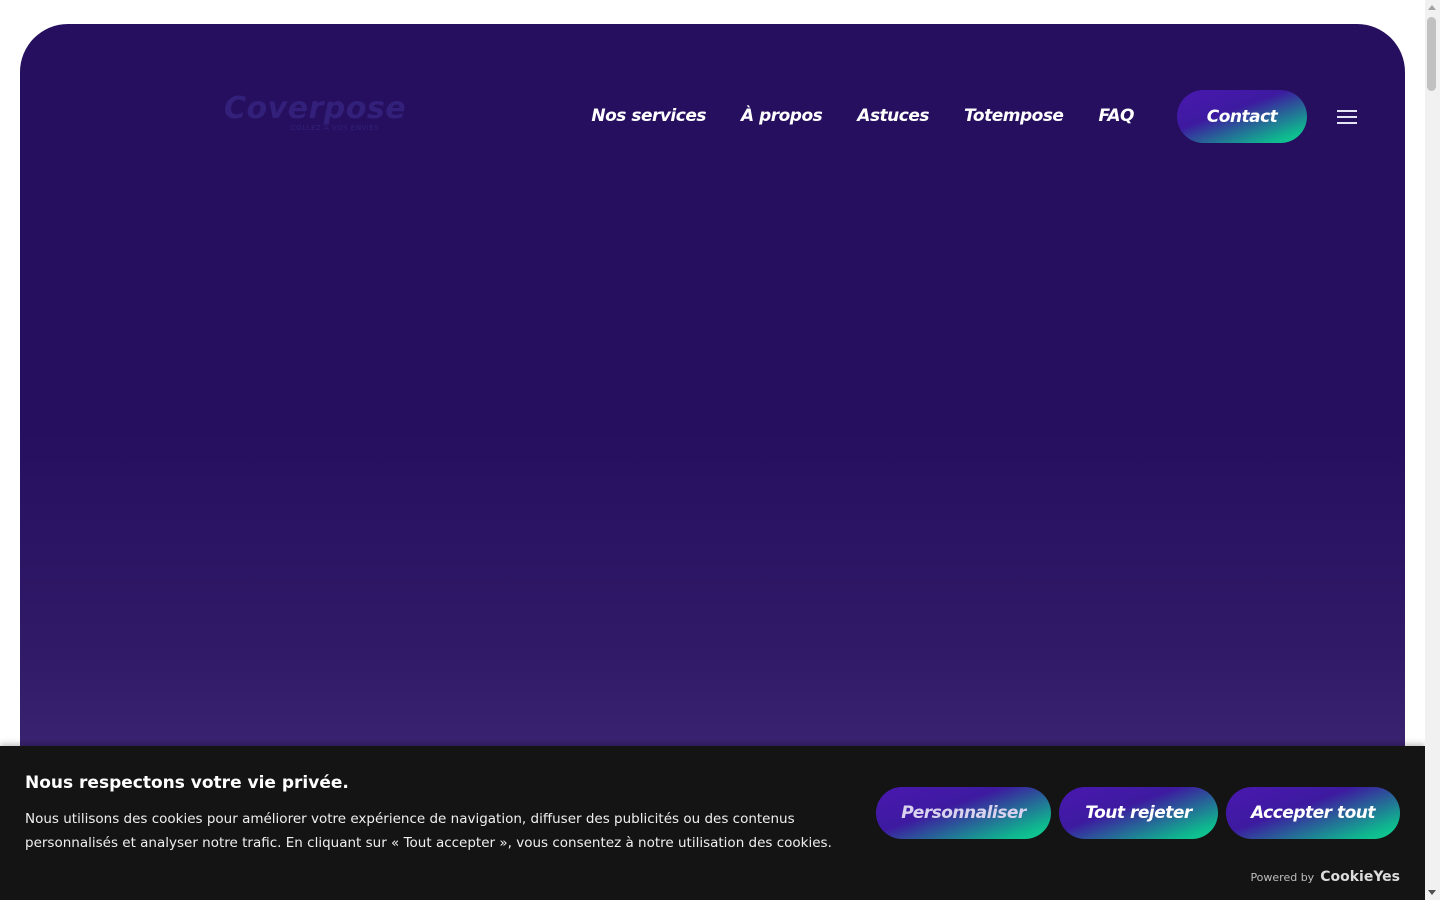  I want to click on logo-wordmark: Coverpose, so click(315, 108).